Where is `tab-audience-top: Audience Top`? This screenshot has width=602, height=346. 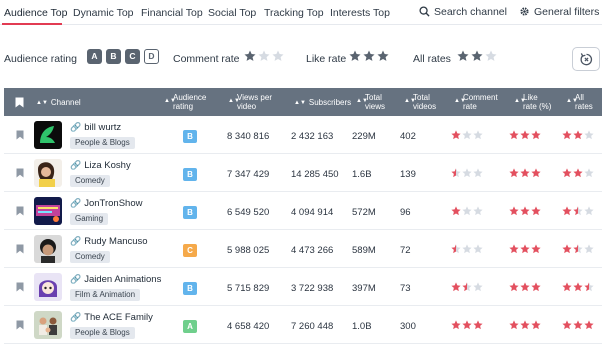 tab-audience-top: Audience Top is located at coordinates (35, 13).